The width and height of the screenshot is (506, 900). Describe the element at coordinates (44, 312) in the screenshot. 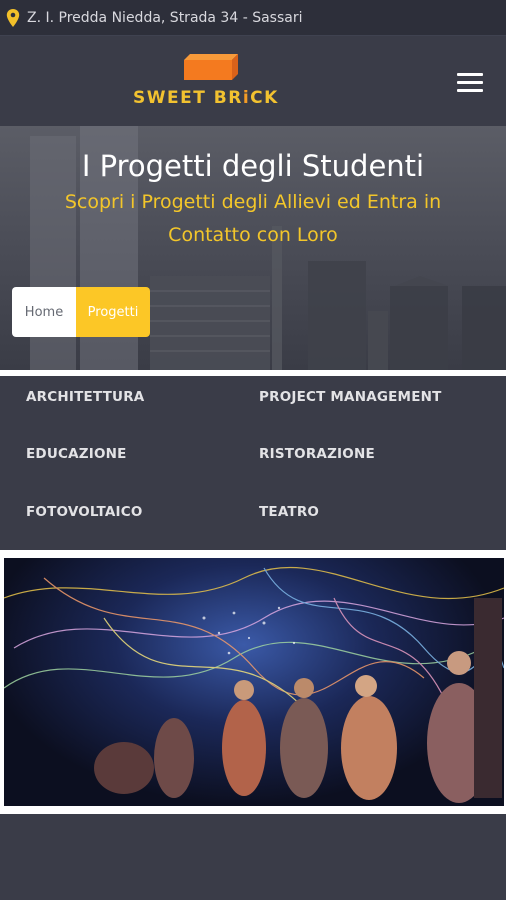

I see `breadcrumb-home-link: Home` at that location.